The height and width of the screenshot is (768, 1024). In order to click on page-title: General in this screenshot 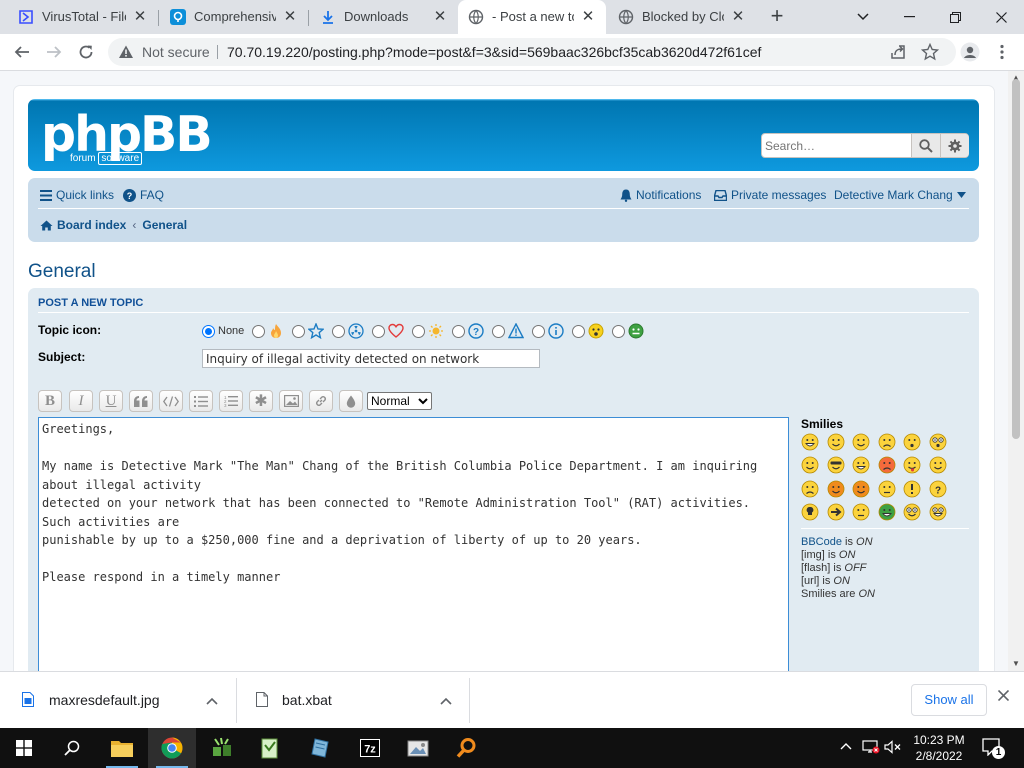, I will do `click(62, 272)`.